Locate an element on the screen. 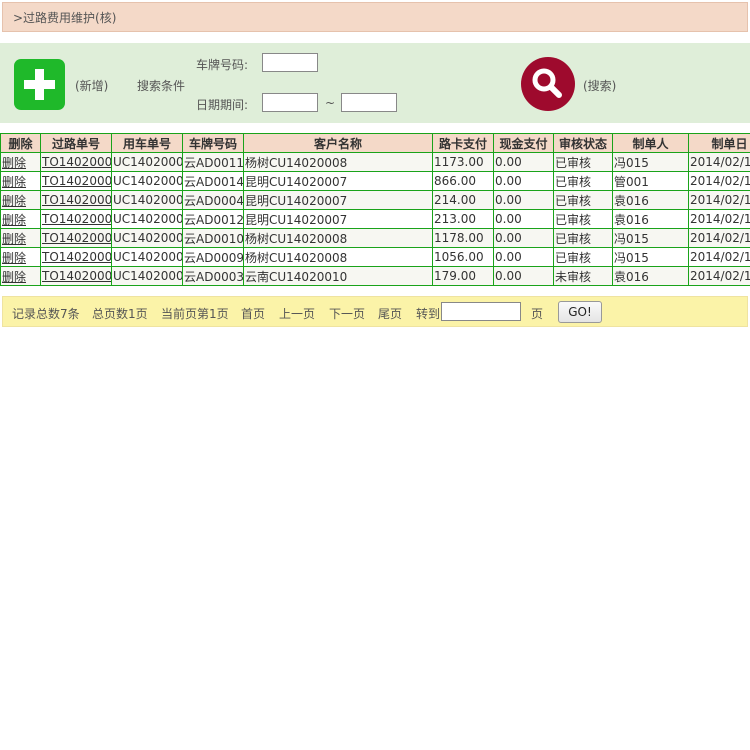  plate-no: 云AD0012 is located at coordinates (213, 219).